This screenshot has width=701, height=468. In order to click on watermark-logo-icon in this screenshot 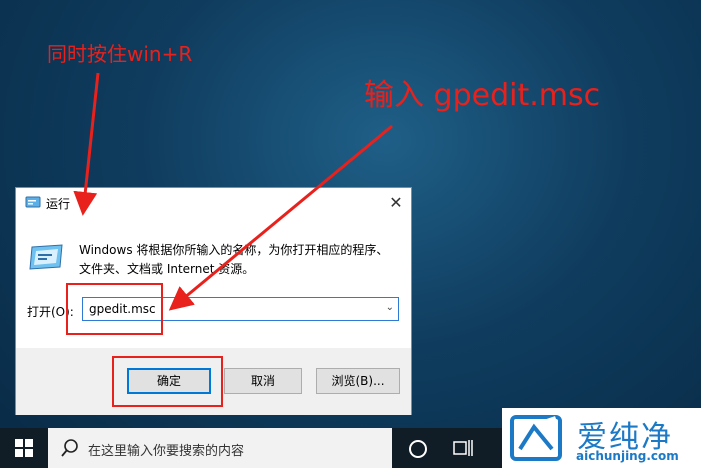, I will do `click(536, 438)`.